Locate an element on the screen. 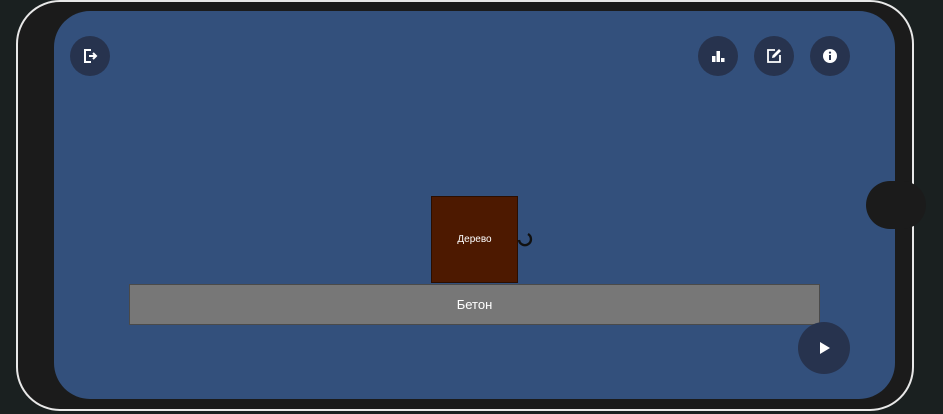 The height and width of the screenshot is (414, 943). rotate-handle-icon is located at coordinates (525, 241).